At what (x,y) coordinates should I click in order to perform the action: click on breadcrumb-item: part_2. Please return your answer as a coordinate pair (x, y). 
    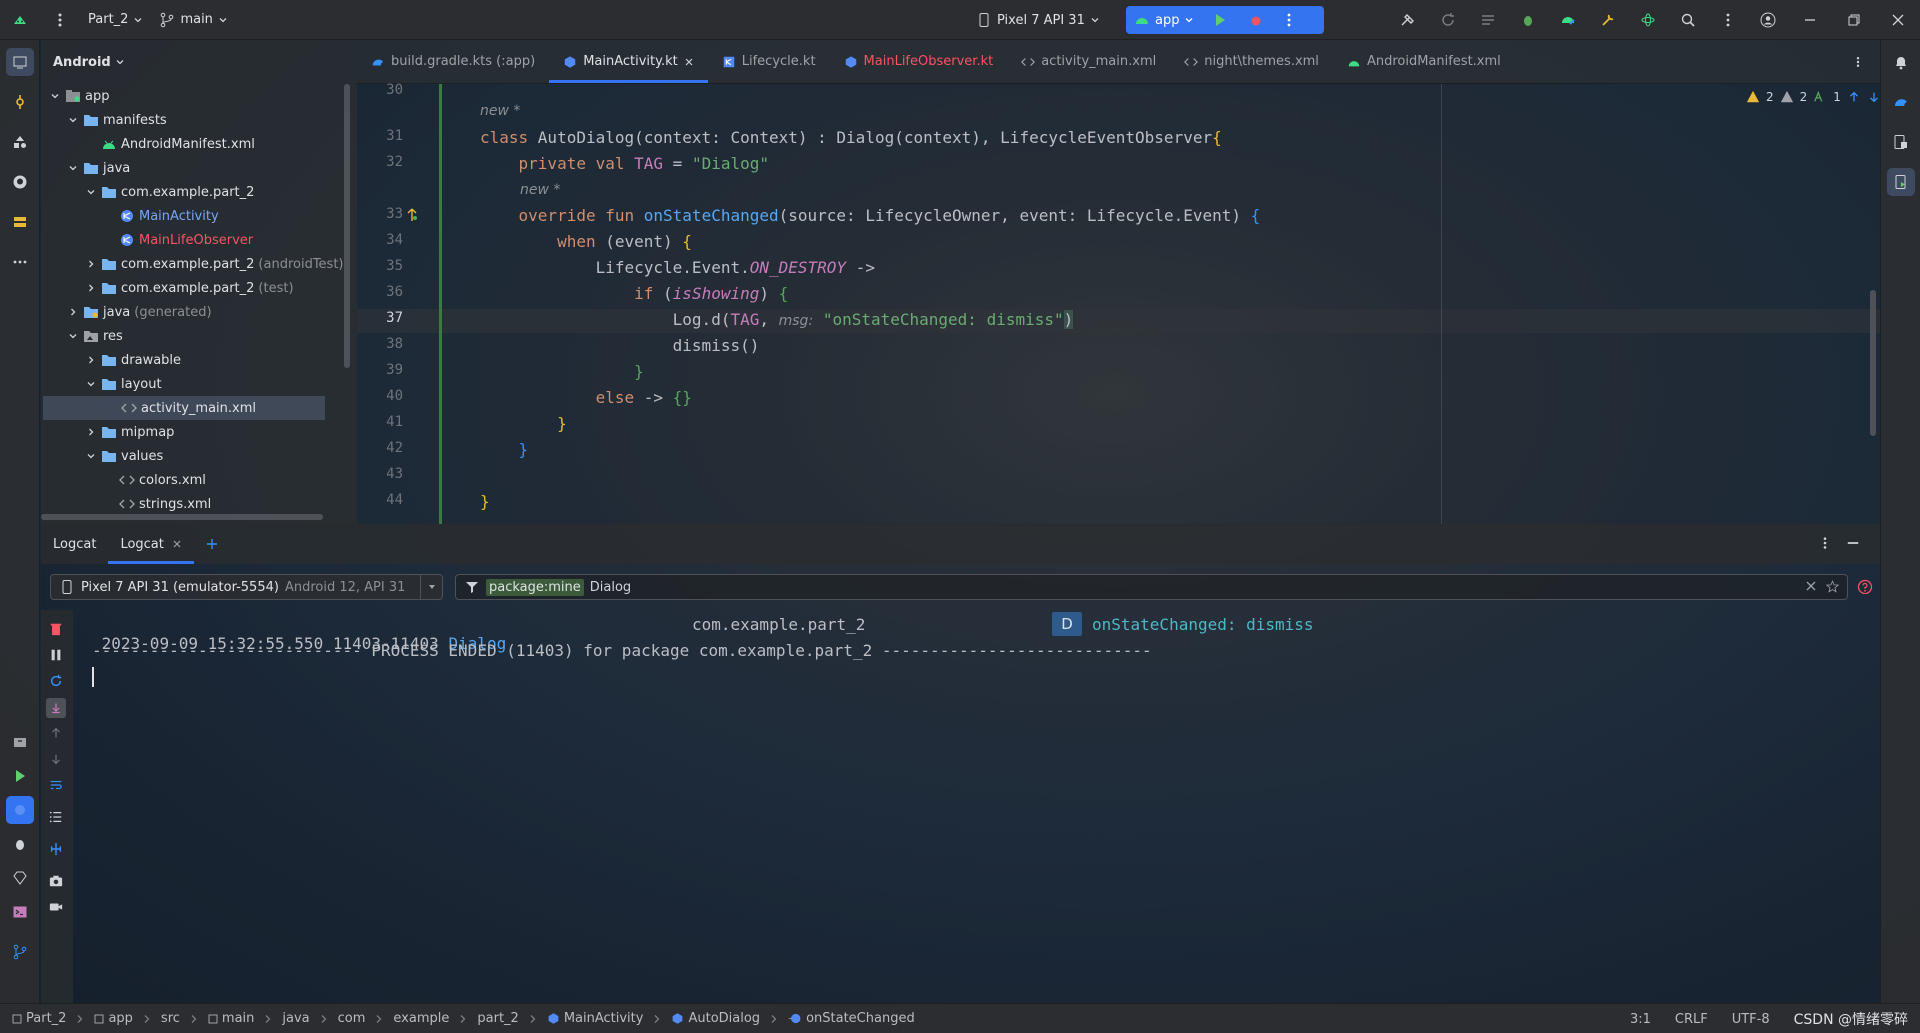
    Looking at the image, I should click on (497, 1018).